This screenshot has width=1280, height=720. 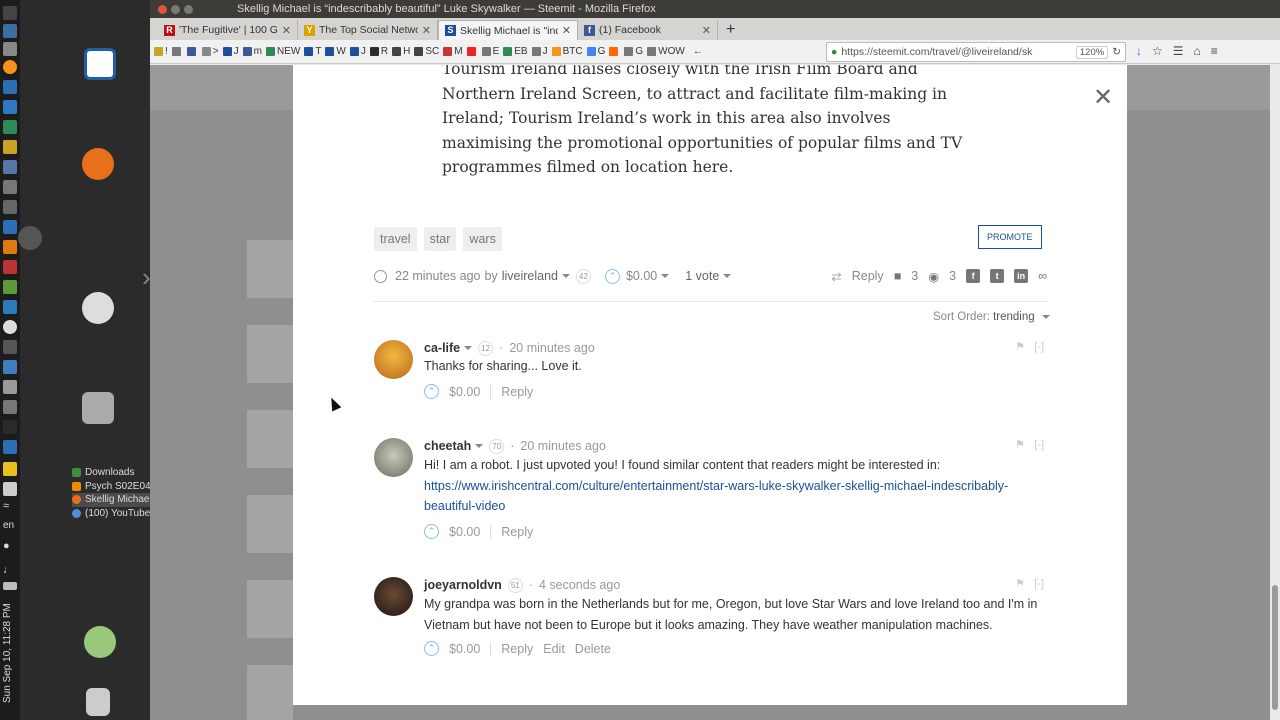 What do you see at coordinates (1042, 276) in the screenshot?
I see `link-icon: ∞` at bounding box center [1042, 276].